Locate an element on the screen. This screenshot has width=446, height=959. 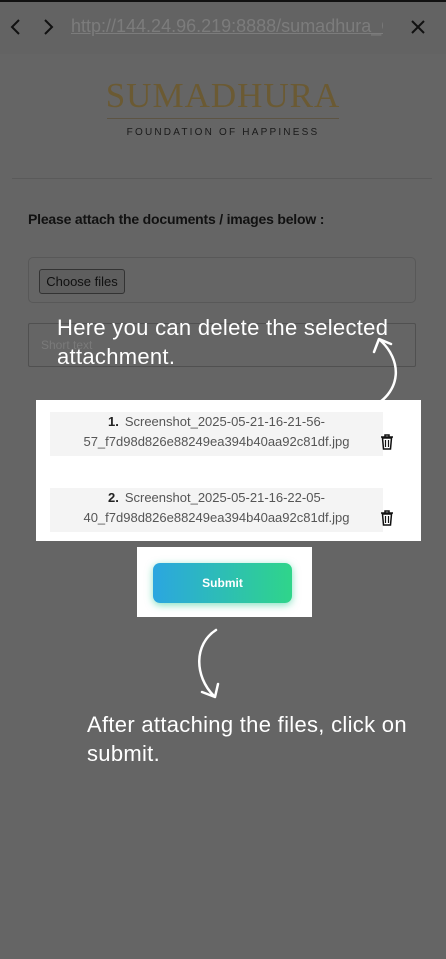
choose-files-button: Choose files is located at coordinates (82, 281).